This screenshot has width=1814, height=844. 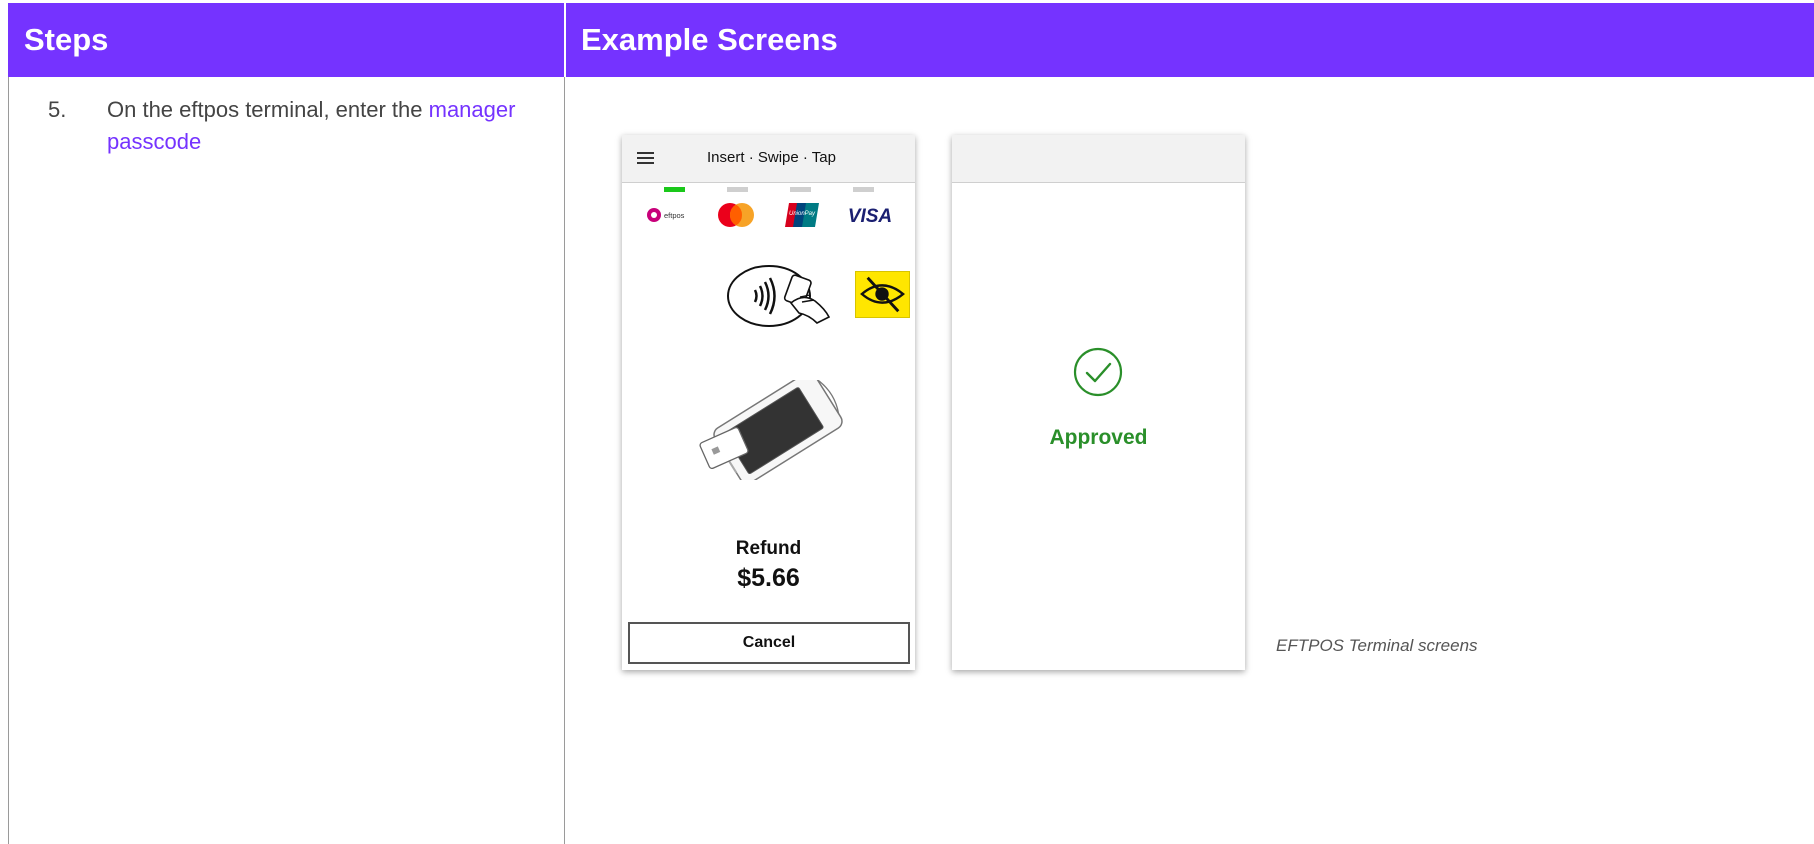 I want to click on header-divider, so click(x=565, y=40).